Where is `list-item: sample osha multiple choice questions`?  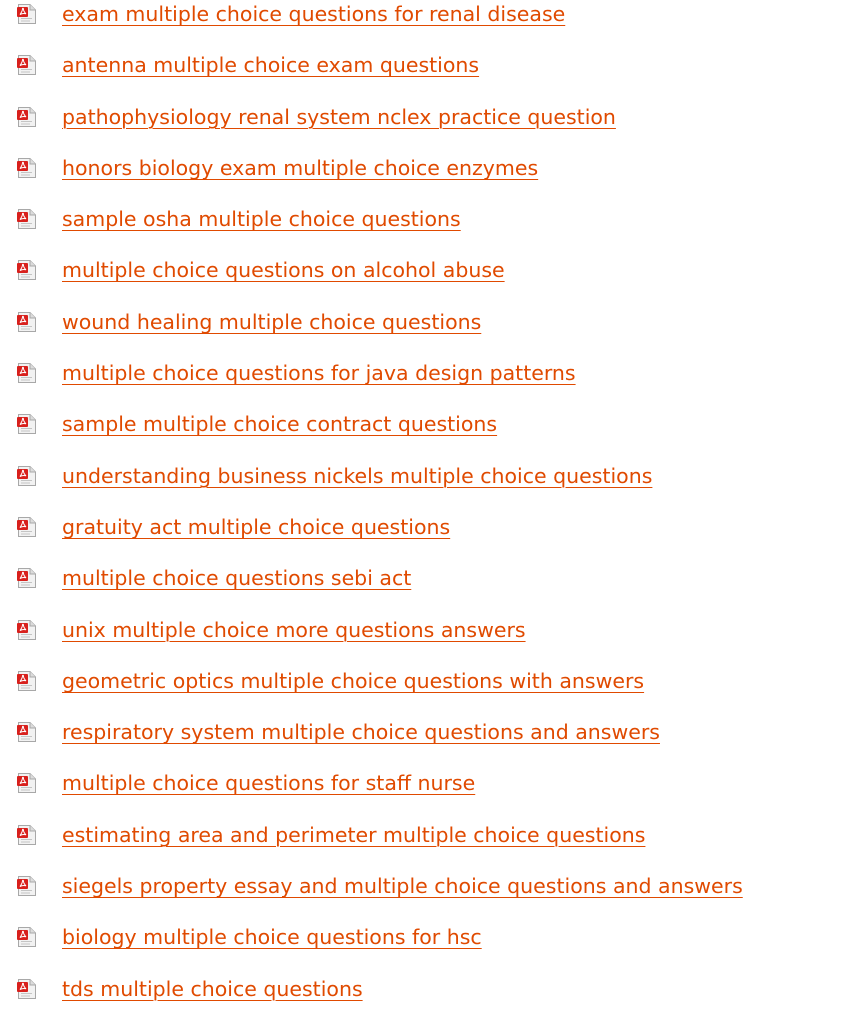
list-item: sample osha multiple choice questions is located at coordinates (420, 230).